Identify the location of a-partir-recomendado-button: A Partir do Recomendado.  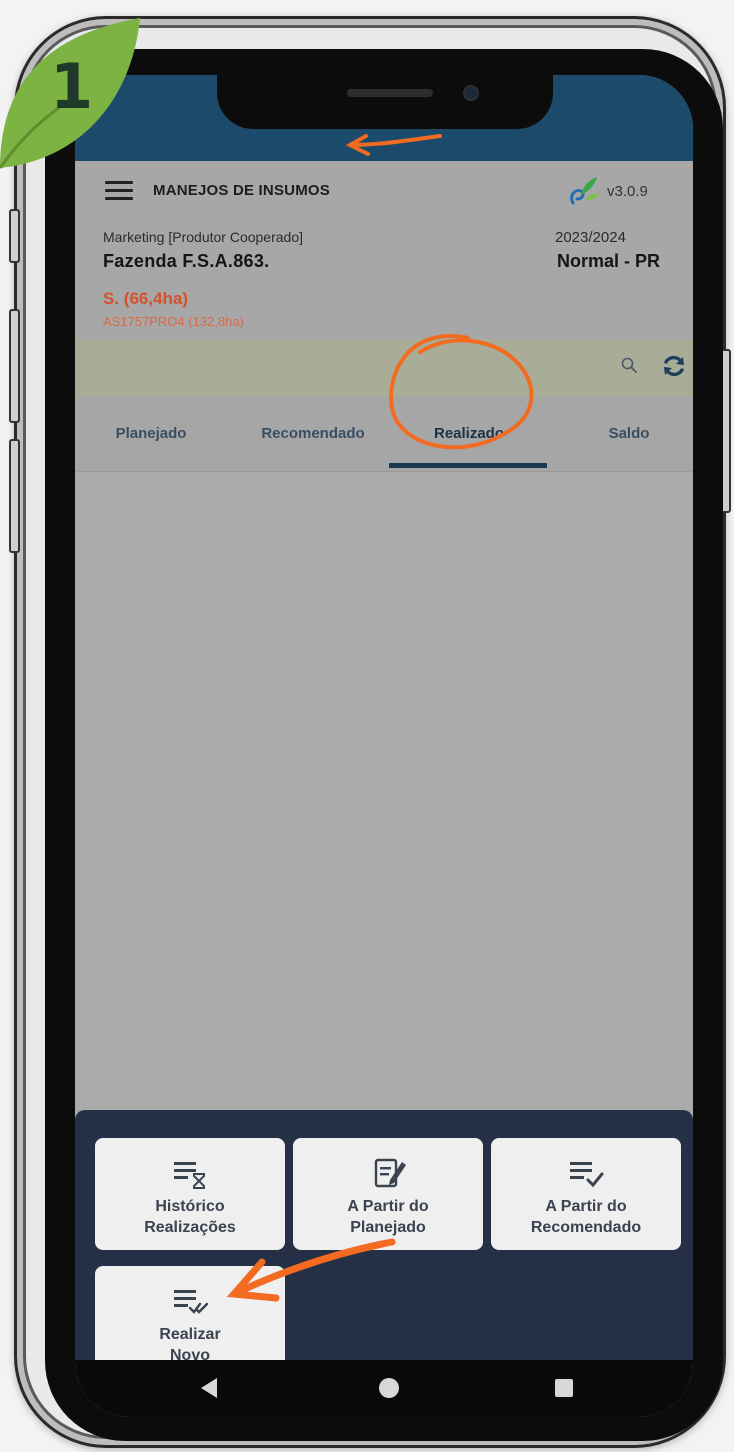
(586, 1194).